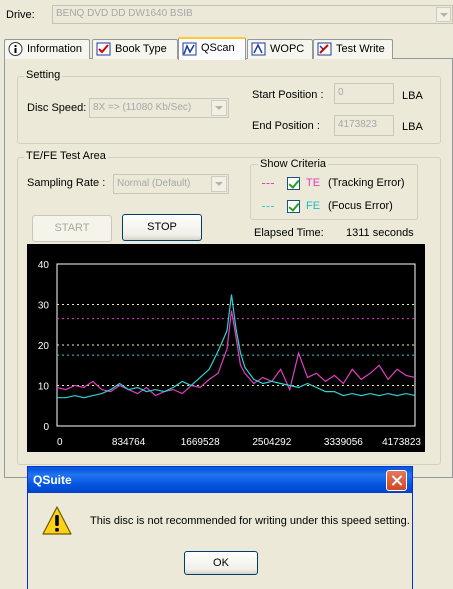 This screenshot has height=589, width=453. I want to click on x-tick-label: 834764, so click(129, 442).